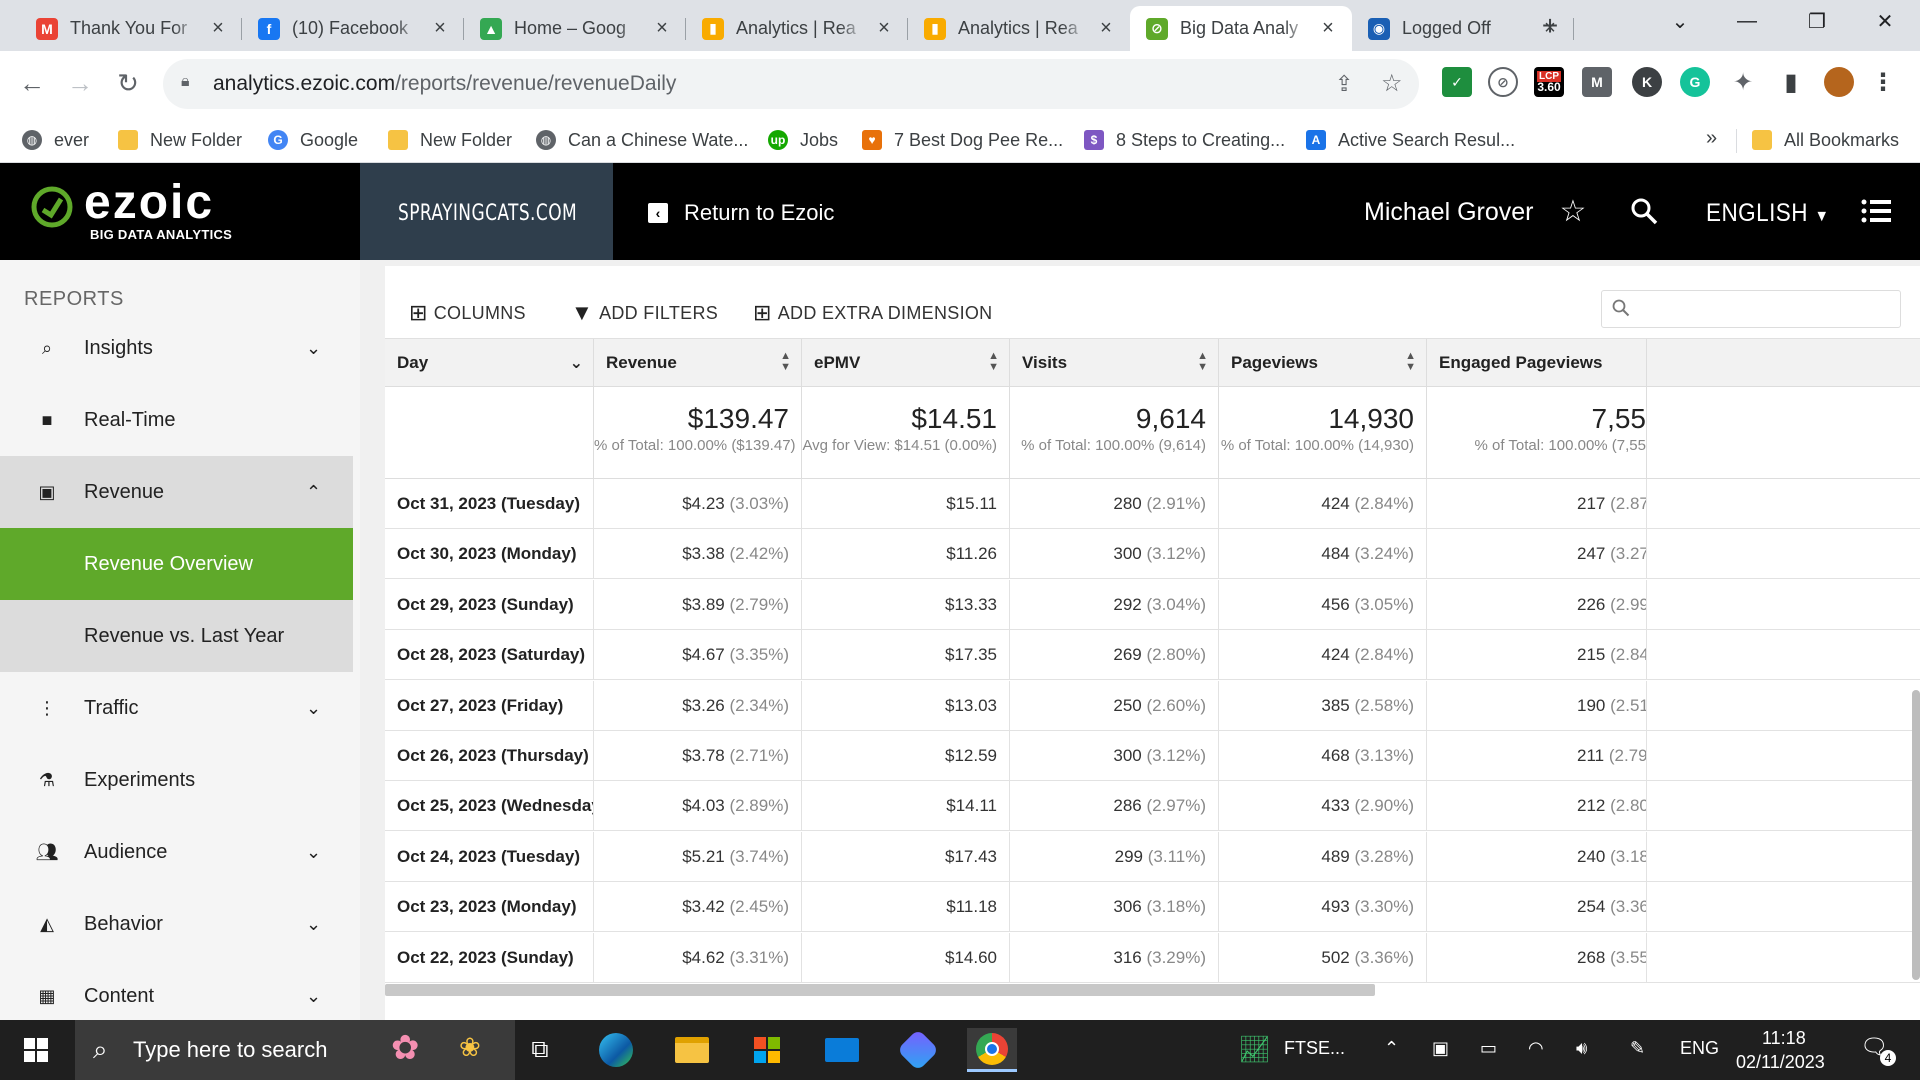 The width and height of the screenshot is (1920, 1080). I want to click on sidebar-item: ⋮ Traffic ⌄, so click(176, 708).